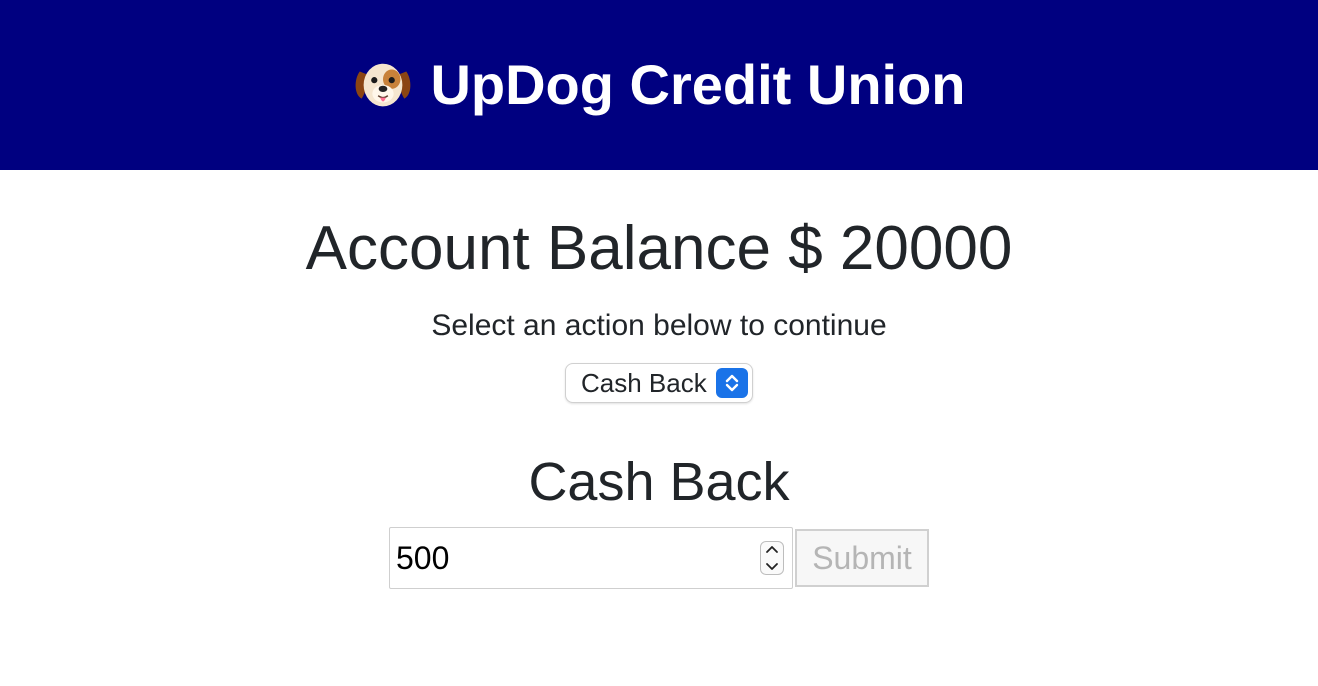 This screenshot has width=1318, height=686. Describe the element at coordinates (772, 550) in the screenshot. I see `stepper-up-icon` at that location.